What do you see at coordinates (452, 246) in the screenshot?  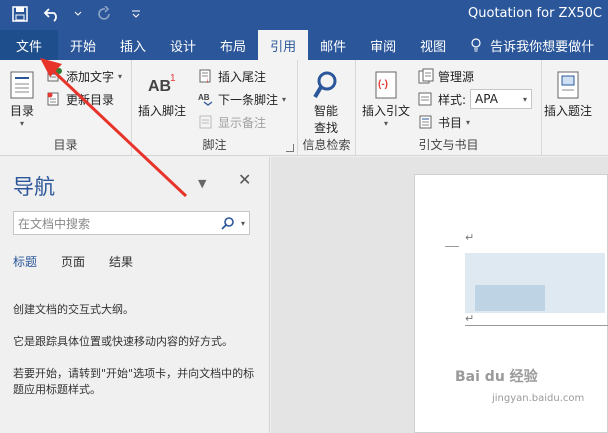 I see `margin-marker` at bounding box center [452, 246].